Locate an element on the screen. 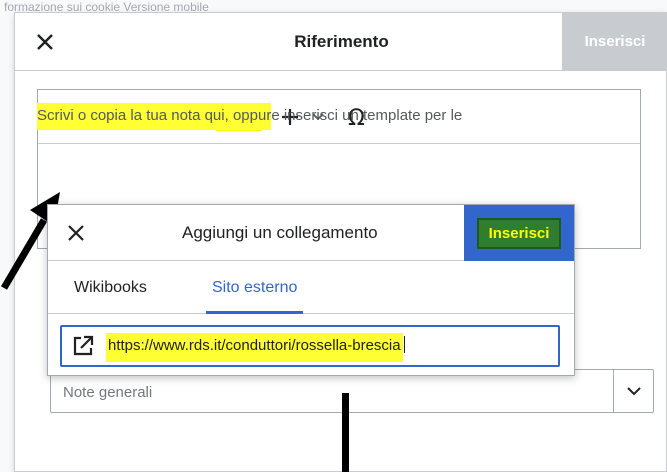 The height and width of the screenshot is (472, 667). annotation-line is located at coordinates (345, 432).